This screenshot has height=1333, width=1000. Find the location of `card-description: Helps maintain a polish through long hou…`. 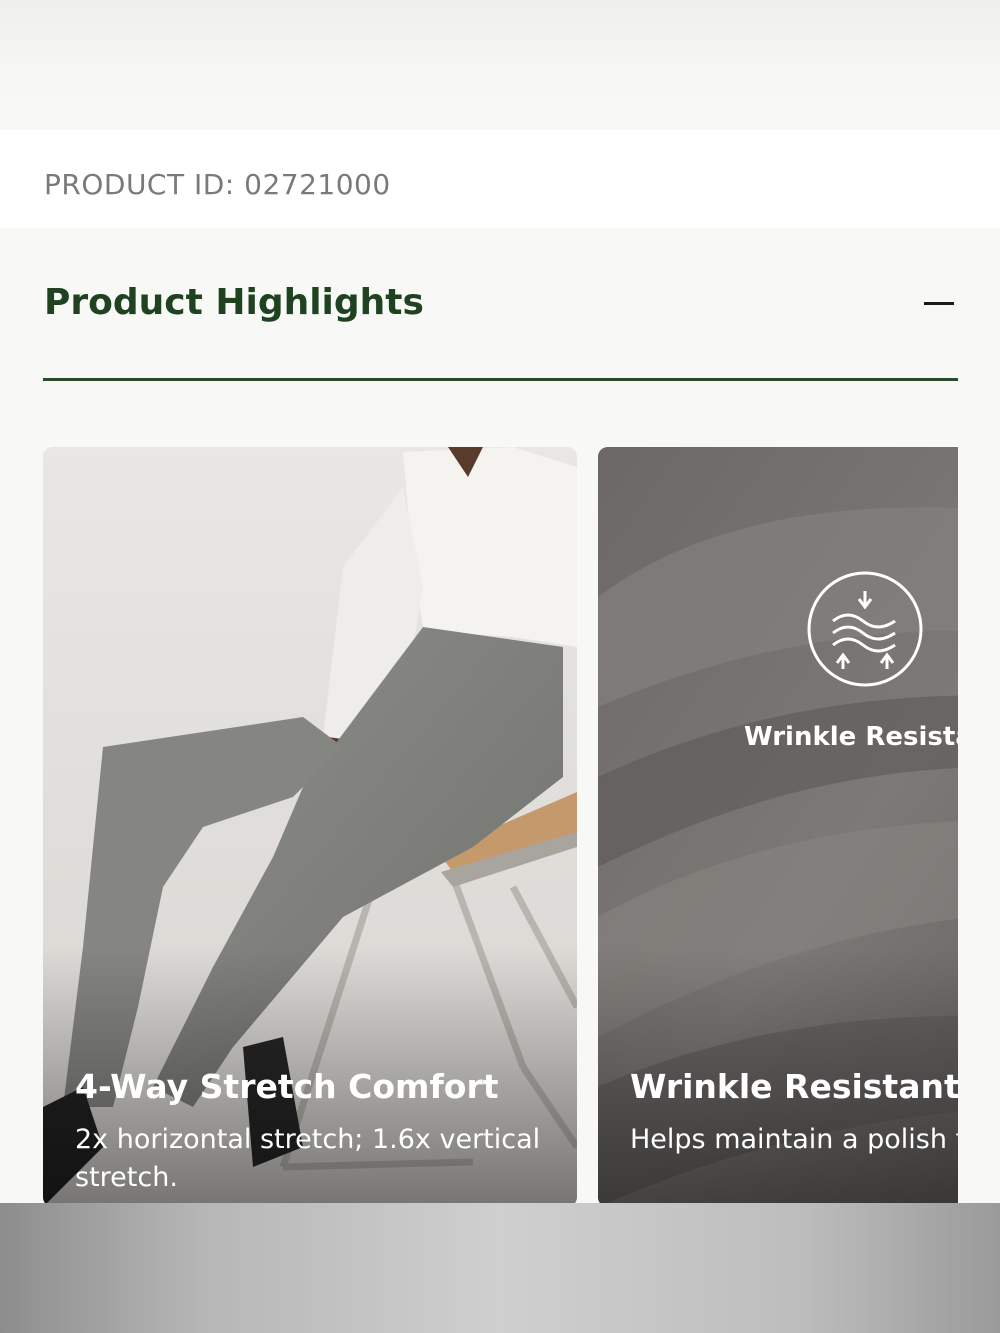

card-description: Helps maintain a polish through long hou… is located at coordinates (794, 1139).